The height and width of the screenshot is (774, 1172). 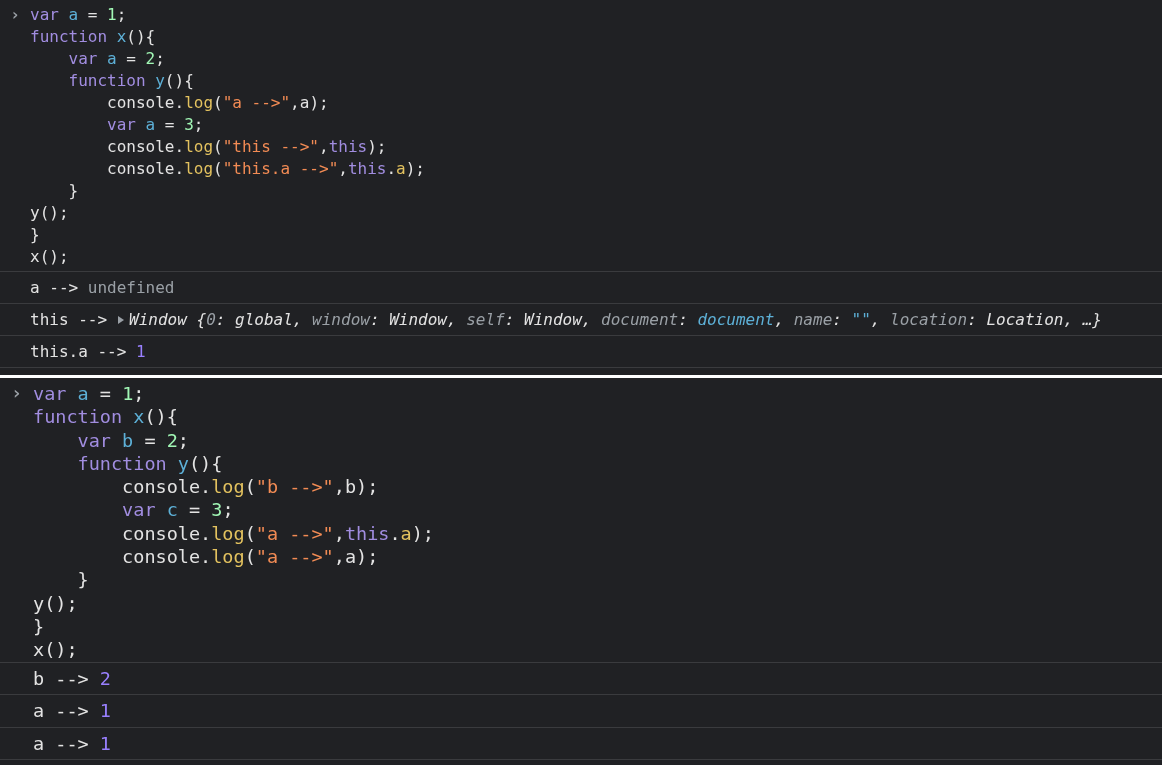 I want to click on code-line: var a = 3;, so click(x=155, y=125).